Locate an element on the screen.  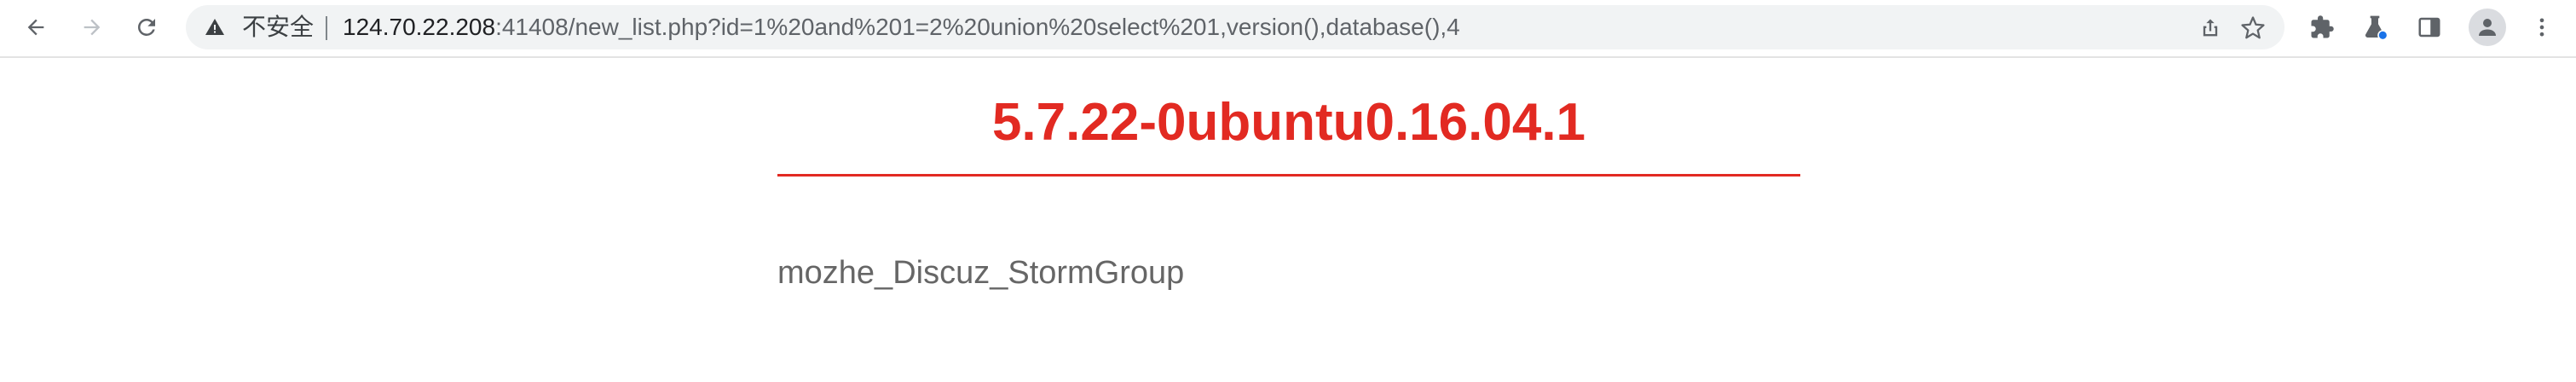
warning-triangle-icon is located at coordinates (215, 27).